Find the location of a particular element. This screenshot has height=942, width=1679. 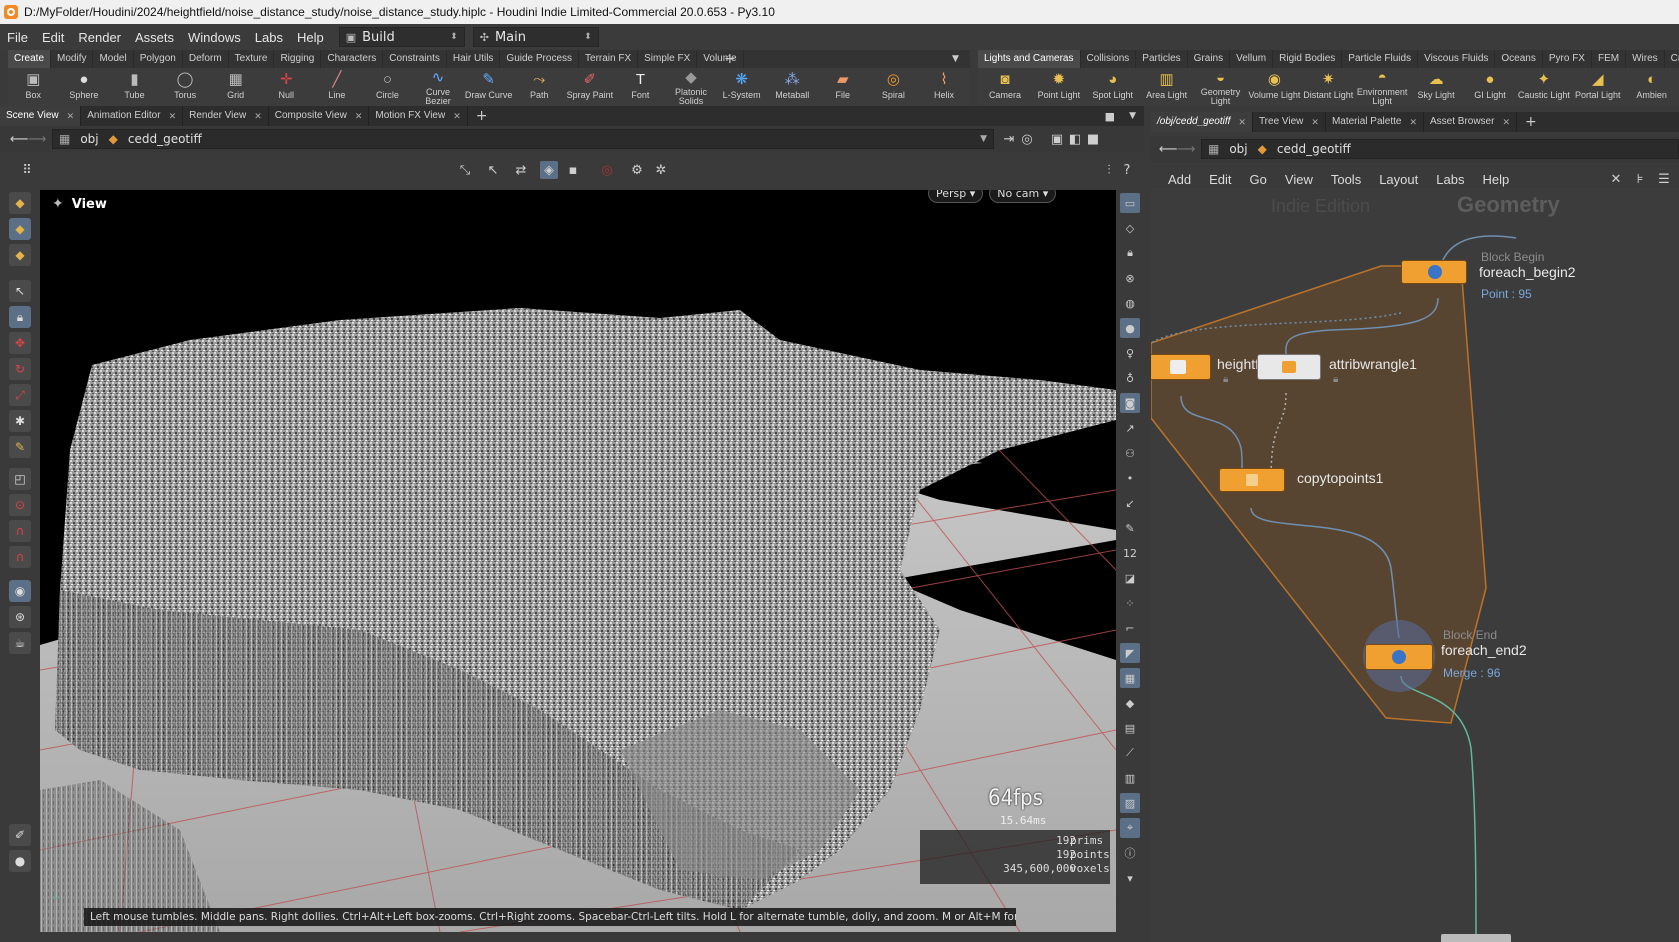

menu-go: Go is located at coordinates (1258, 179).